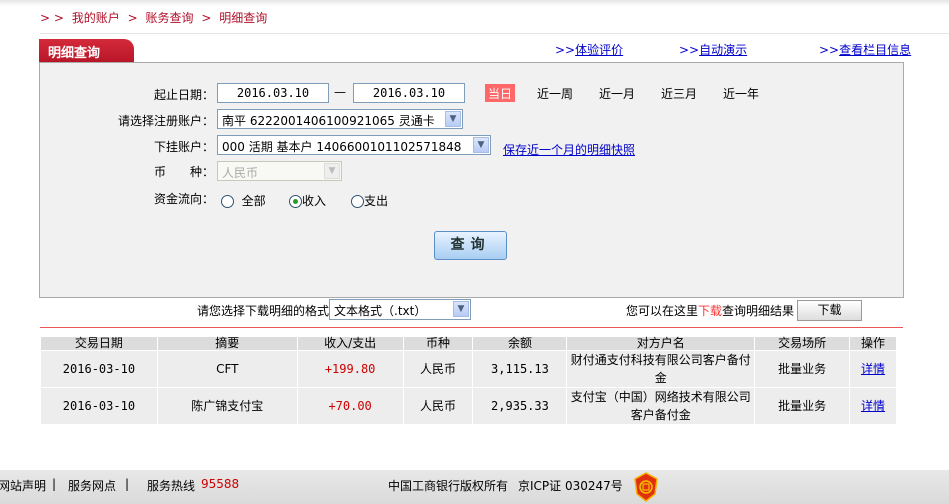 Image resolution: width=949 pixels, height=504 pixels. What do you see at coordinates (220, 484) in the screenshot?
I see `hotline-number: 95588` at bounding box center [220, 484].